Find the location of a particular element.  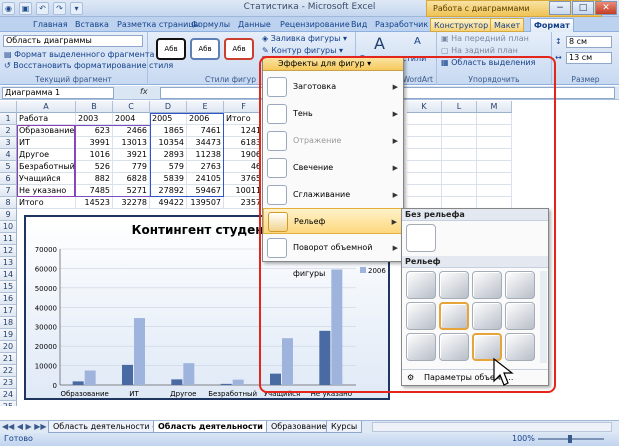

width-field: 13 см is located at coordinates (589, 58).